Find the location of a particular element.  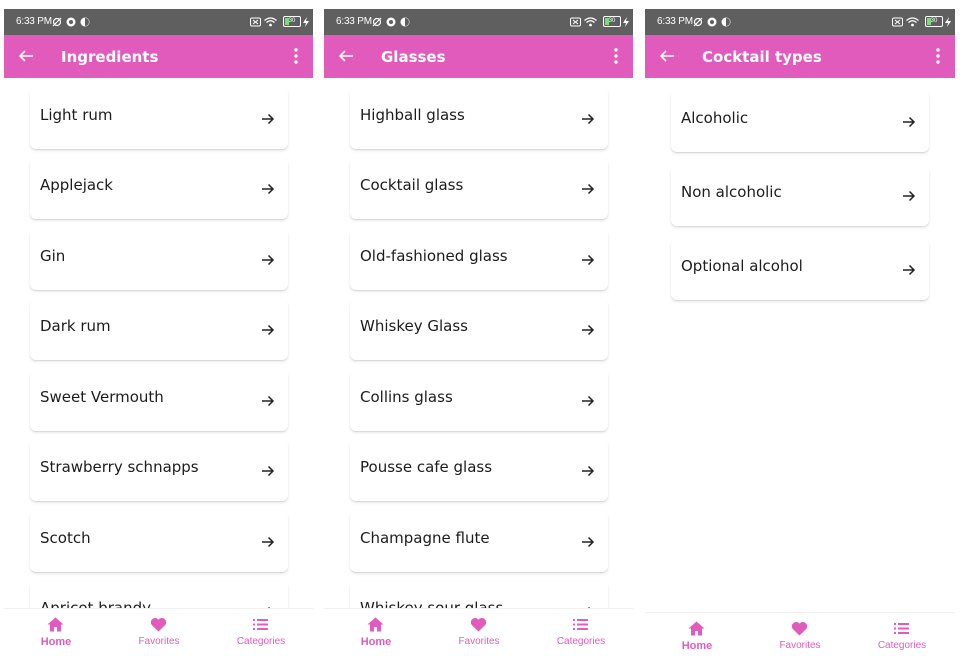

list-item: Old-fashioned glass is located at coordinates (479, 259).